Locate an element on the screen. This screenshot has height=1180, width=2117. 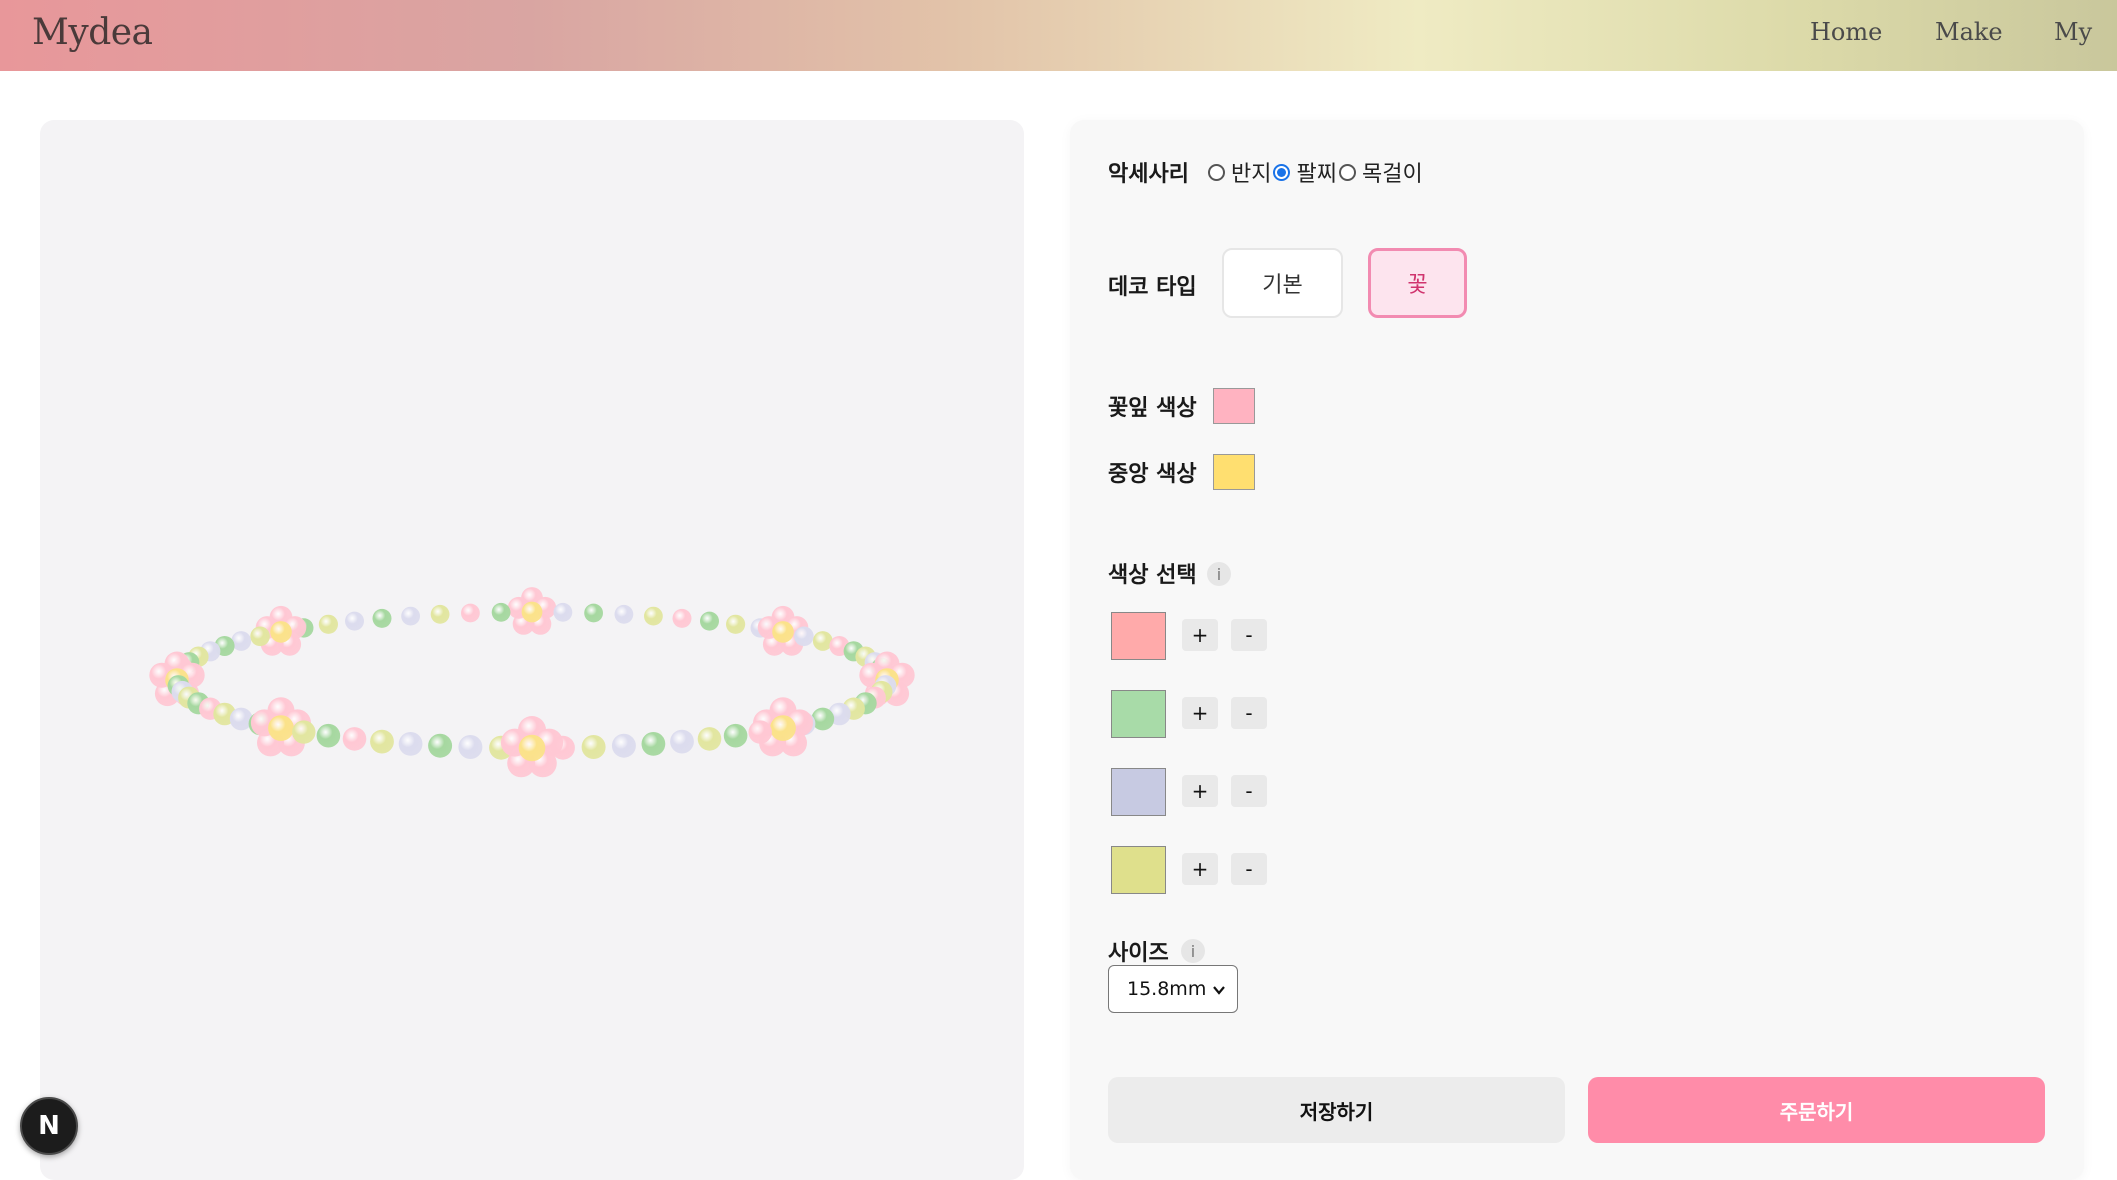
accessory-label: 악세사리 is located at coordinates (1148, 174).